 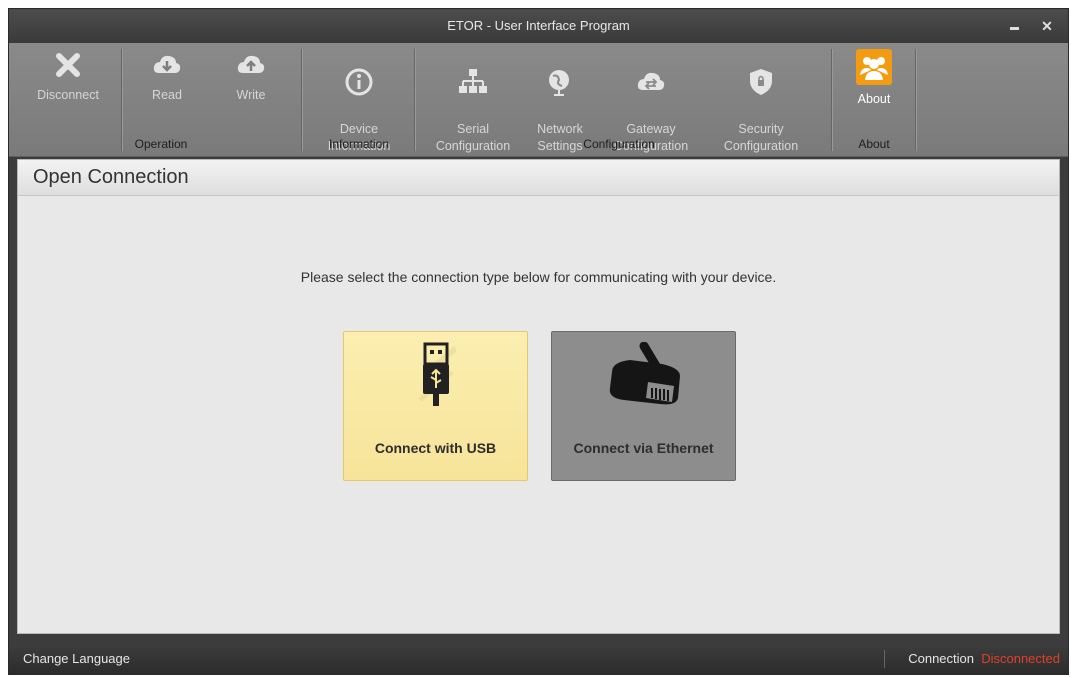 What do you see at coordinates (76, 659) in the screenshot?
I see `change-language-link: Change Language` at bounding box center [76, 659].